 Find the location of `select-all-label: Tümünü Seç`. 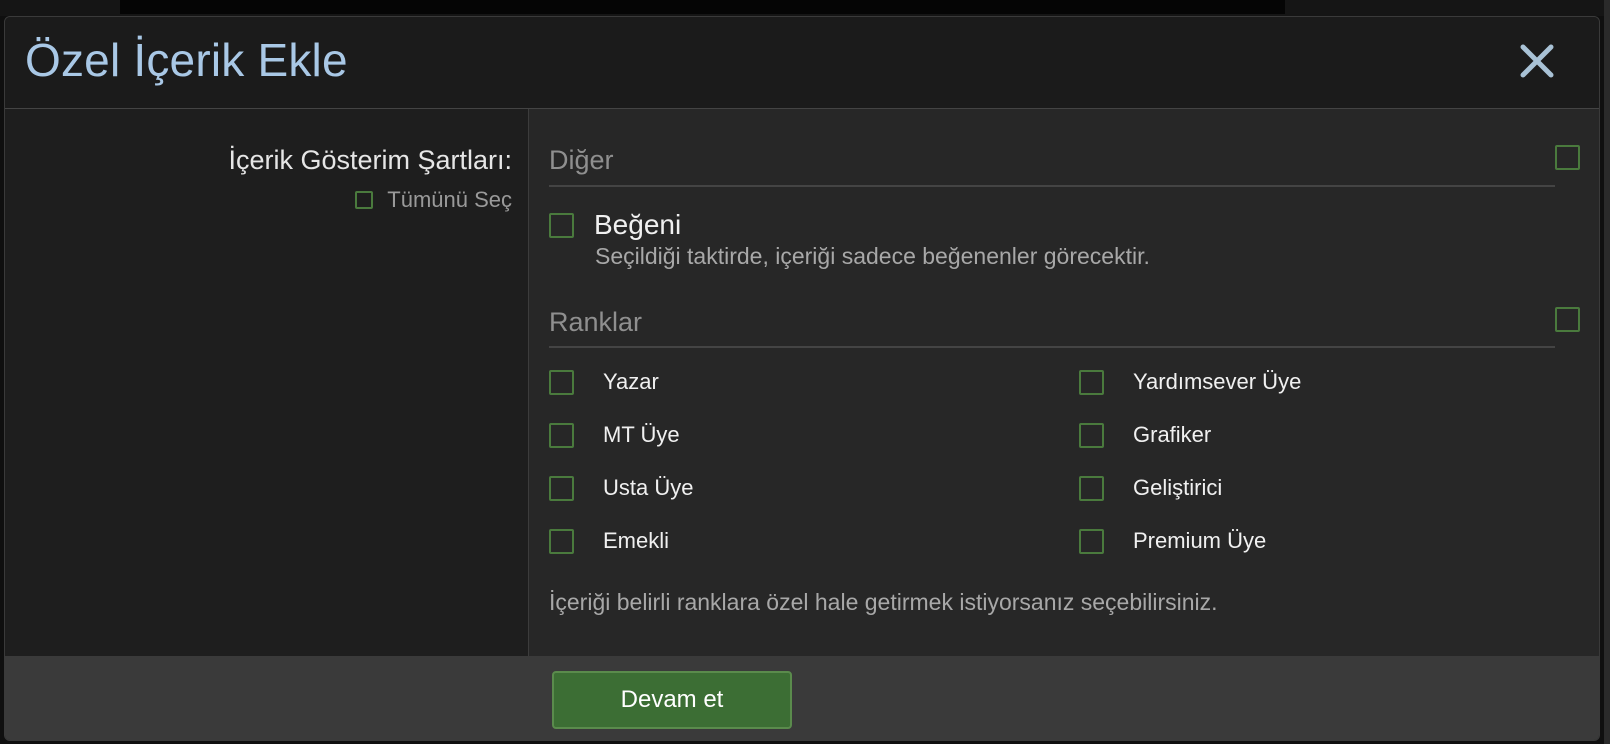

select-all-label: Tümünü Seç is located at coordinates (449, 199).